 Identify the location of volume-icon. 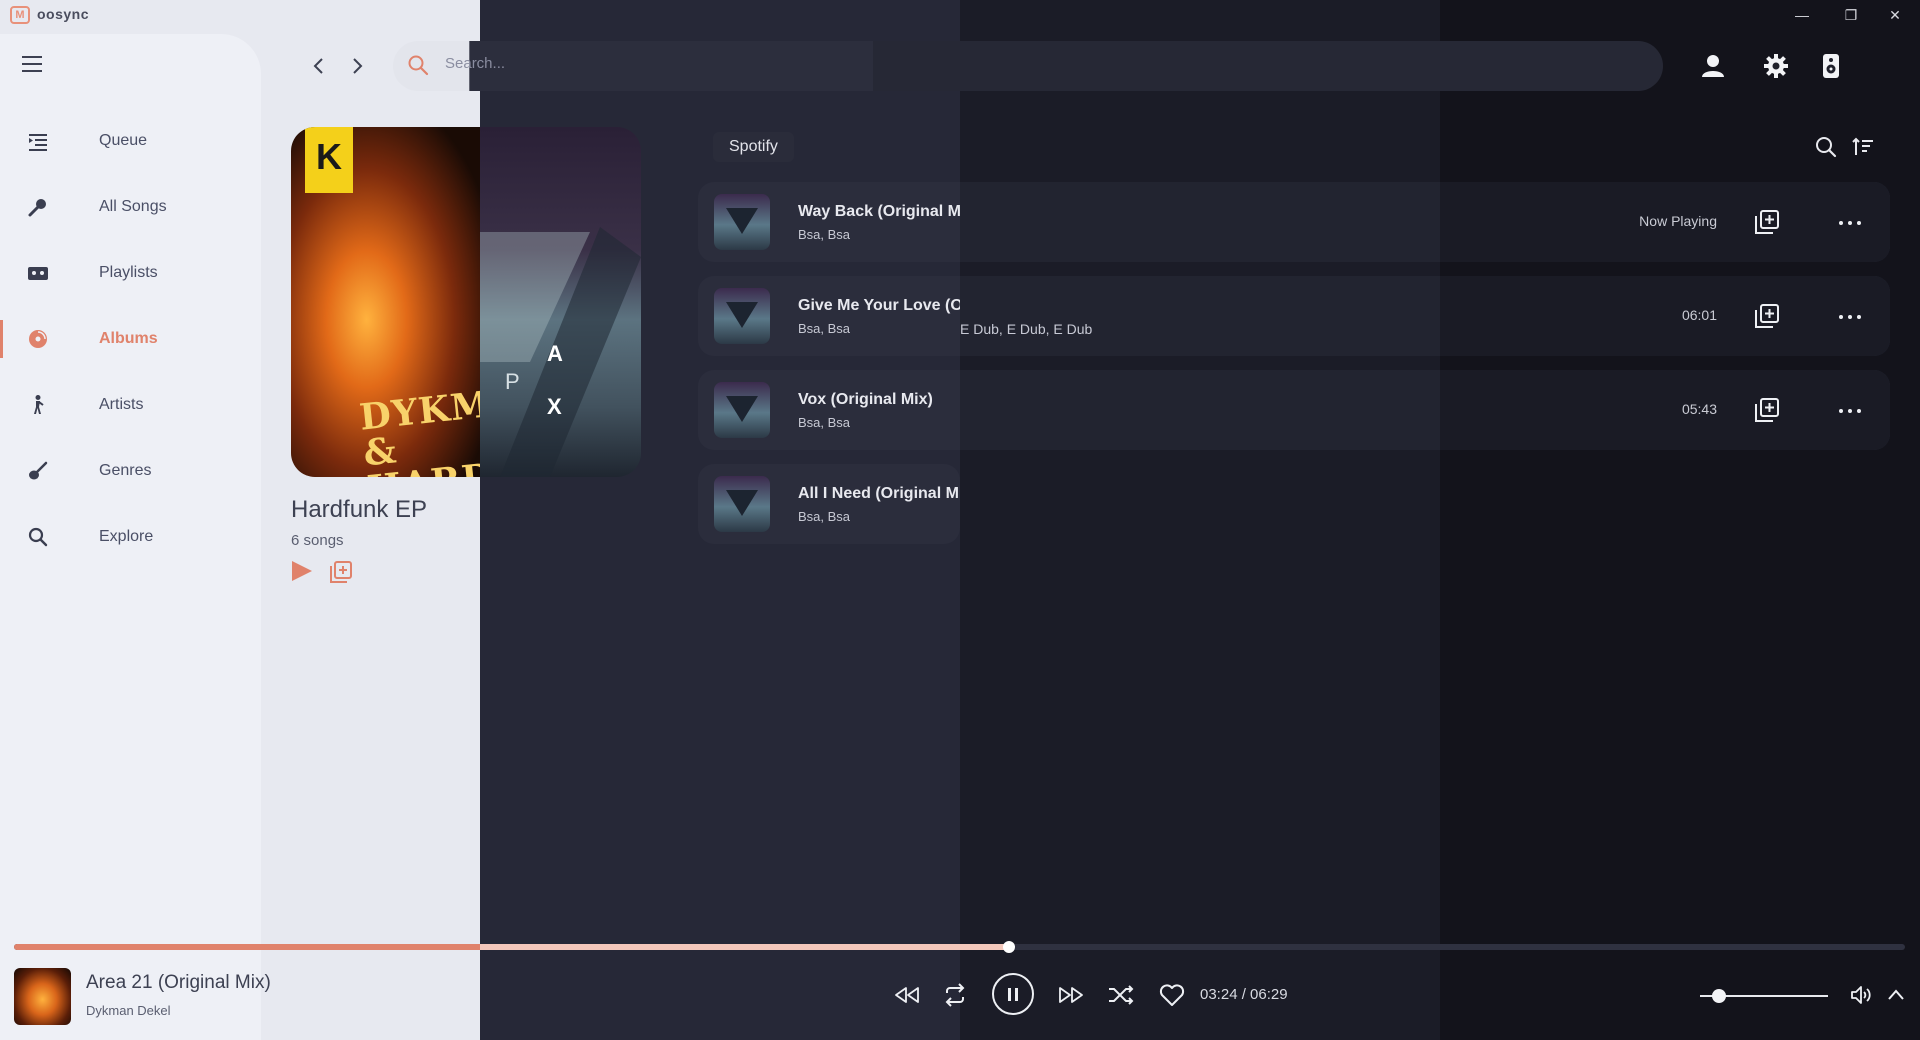
(1861, 995).